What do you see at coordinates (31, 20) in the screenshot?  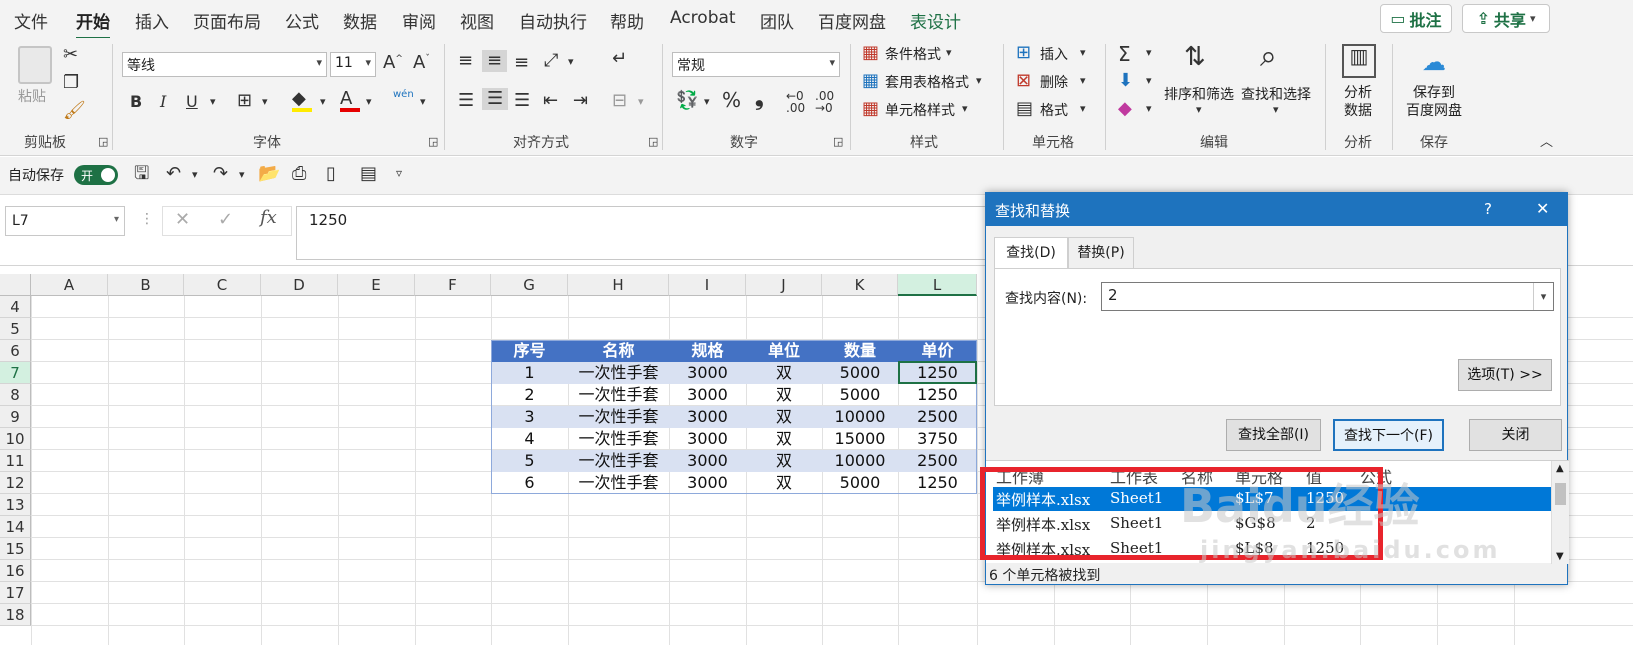 I see `menu-file: 文件` at bounding box center [31, 20].